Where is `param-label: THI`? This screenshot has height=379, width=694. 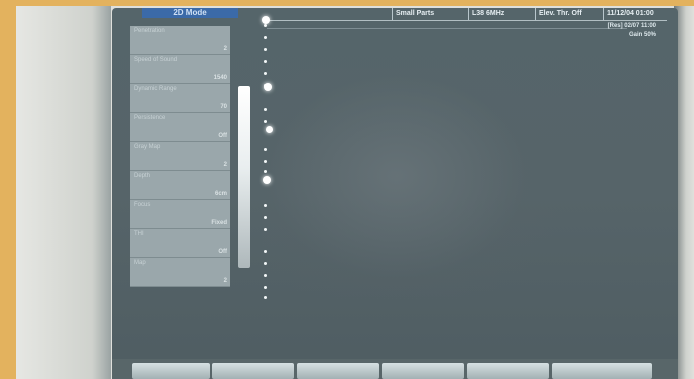 param-label: THI is located at coordinates (139, 234).